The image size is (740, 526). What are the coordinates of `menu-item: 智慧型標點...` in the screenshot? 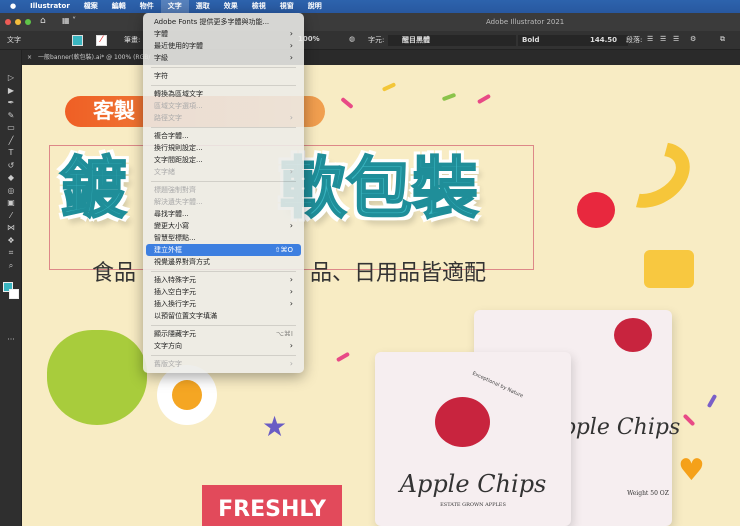 It's located at (223, 238).